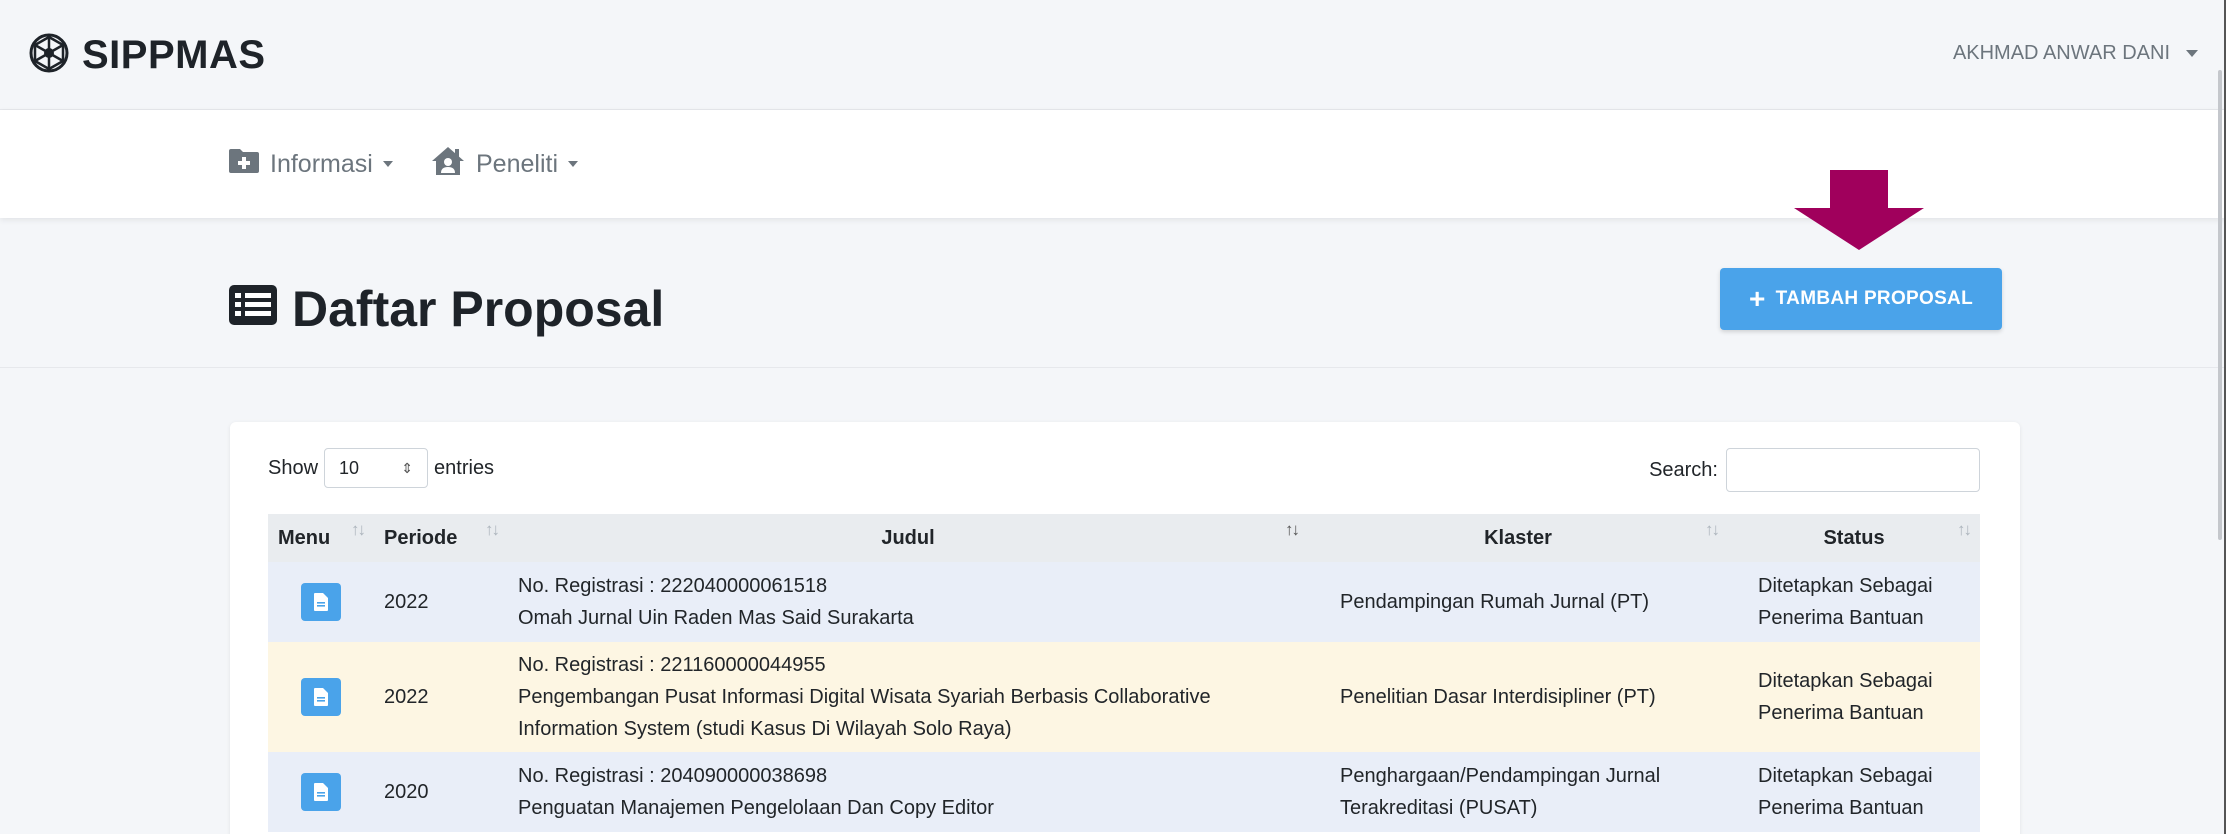 The width and height of the screenshot is (2226, 834). Describe the element at coordinates (349, 467) in the screenshot. I see `entries-value: 10` at that location.